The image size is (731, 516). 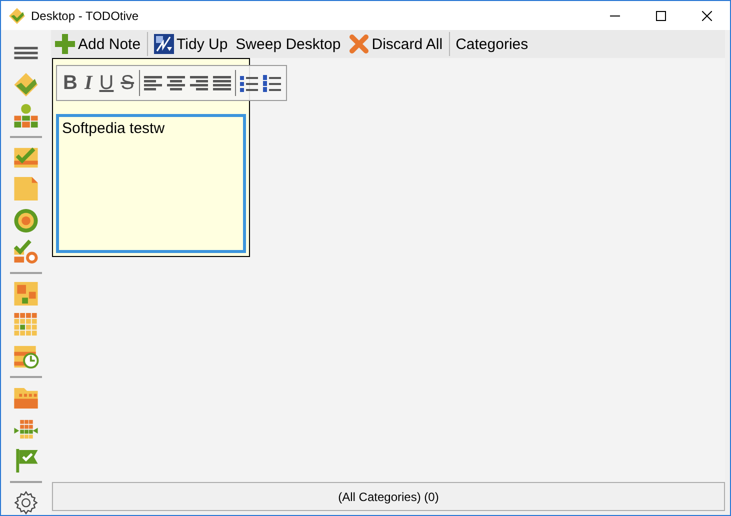 What do you see at coordinates (395, 44) in the screenshot?
I see `toolbar-button: Discard All` at bounding box center [395, 44].